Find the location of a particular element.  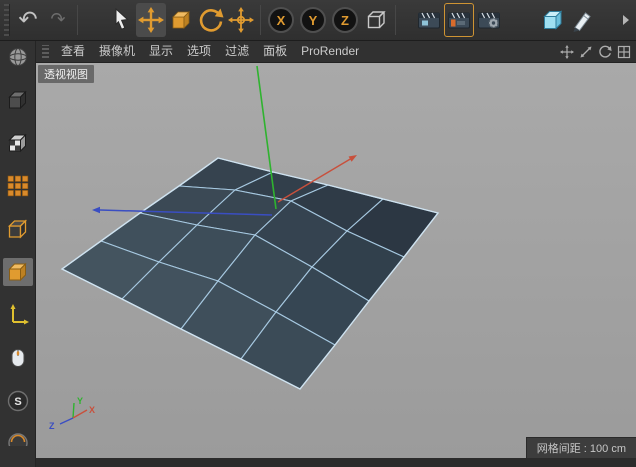

axis-x-label: X is located at coordinates (92, 410).